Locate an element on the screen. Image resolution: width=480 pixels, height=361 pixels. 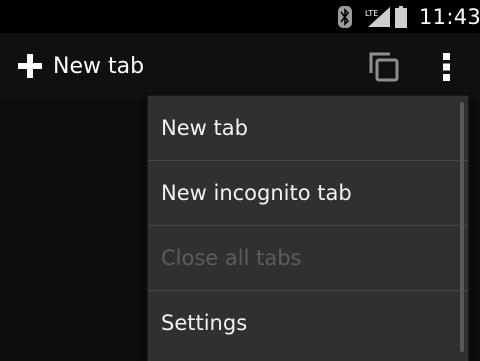
menu-item-new-incognito-tab: New incognito tab is located at coordinates (308, 193).